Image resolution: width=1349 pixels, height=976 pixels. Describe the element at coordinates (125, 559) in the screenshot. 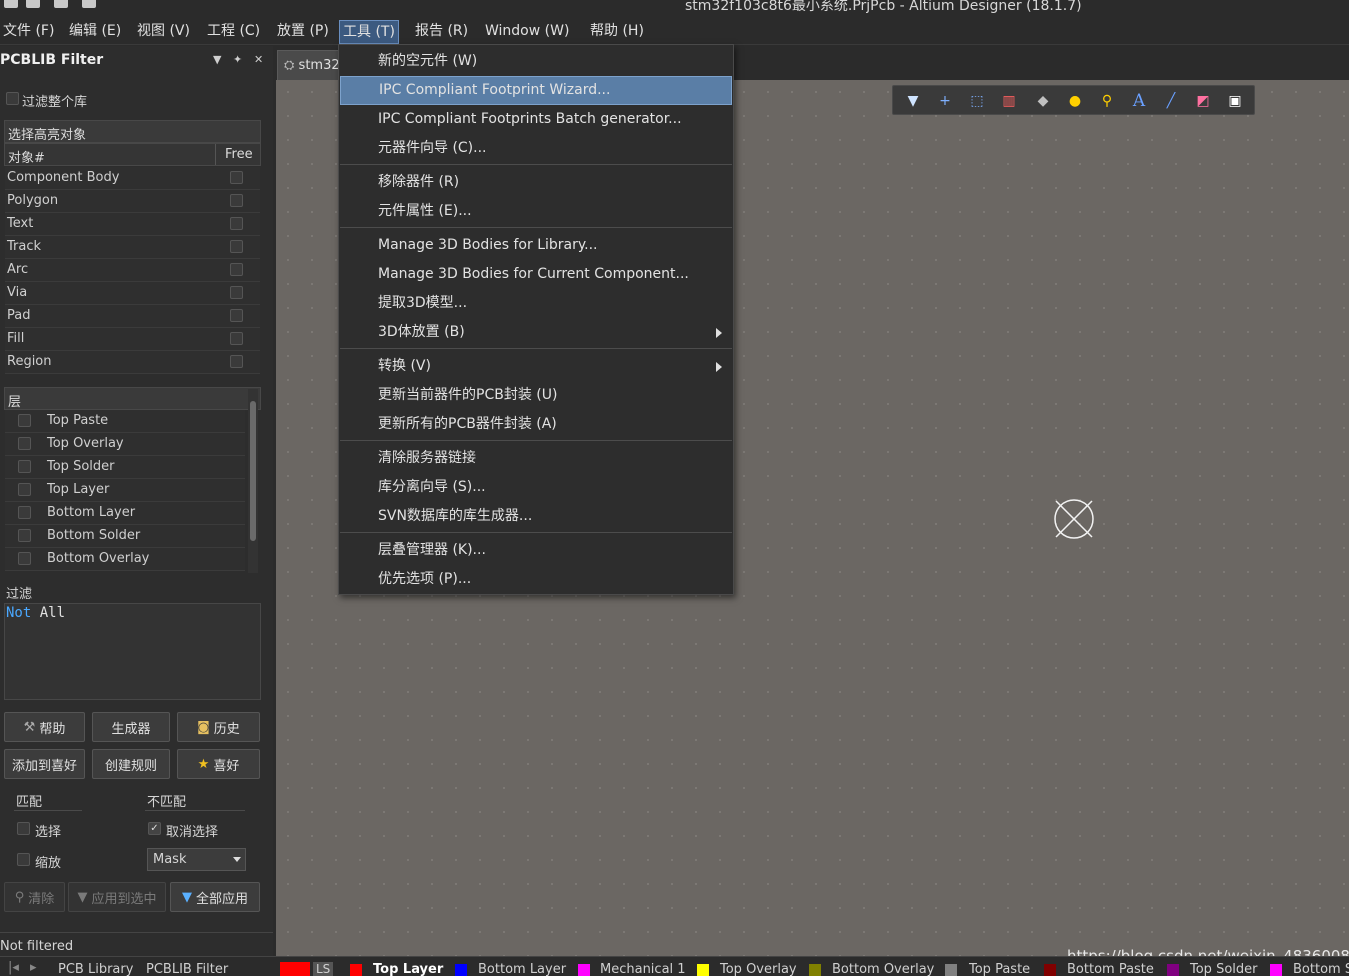

I see `layer-row-bottom-overlay: Bottom Overlay` at that location.